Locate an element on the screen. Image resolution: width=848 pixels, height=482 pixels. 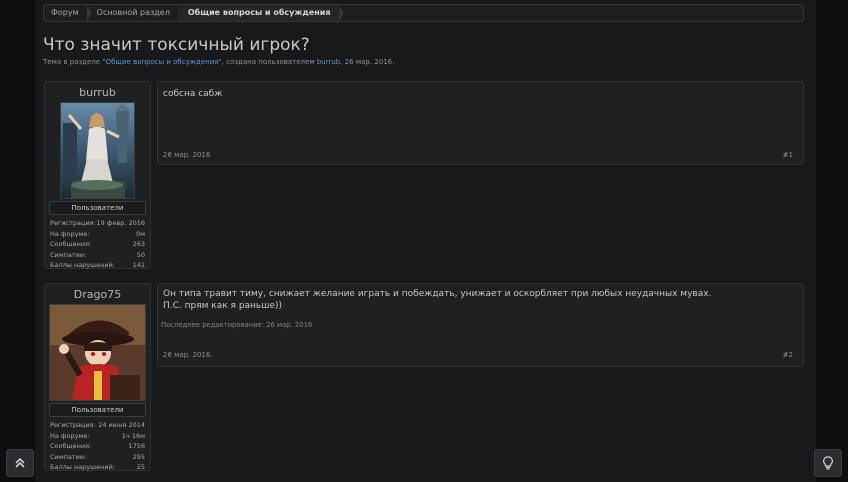
stat-registration: Регистрация: 19 февр. 2016 is located at coordinates (97, 223).